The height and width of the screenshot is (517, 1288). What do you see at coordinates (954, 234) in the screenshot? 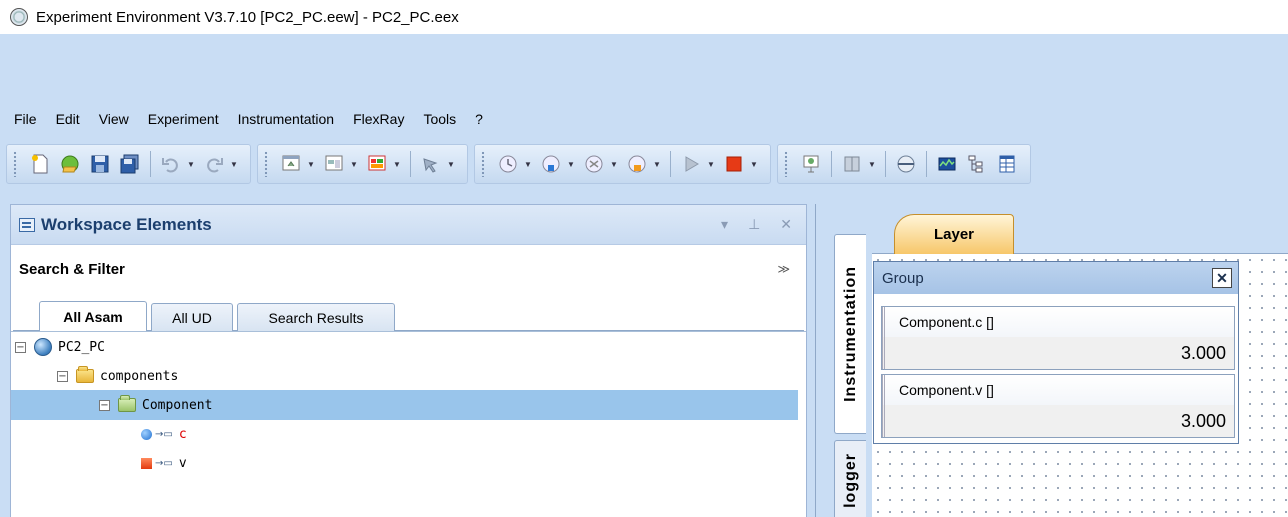
I see `tab-layer: Layer` at bounding box center [954, 234].